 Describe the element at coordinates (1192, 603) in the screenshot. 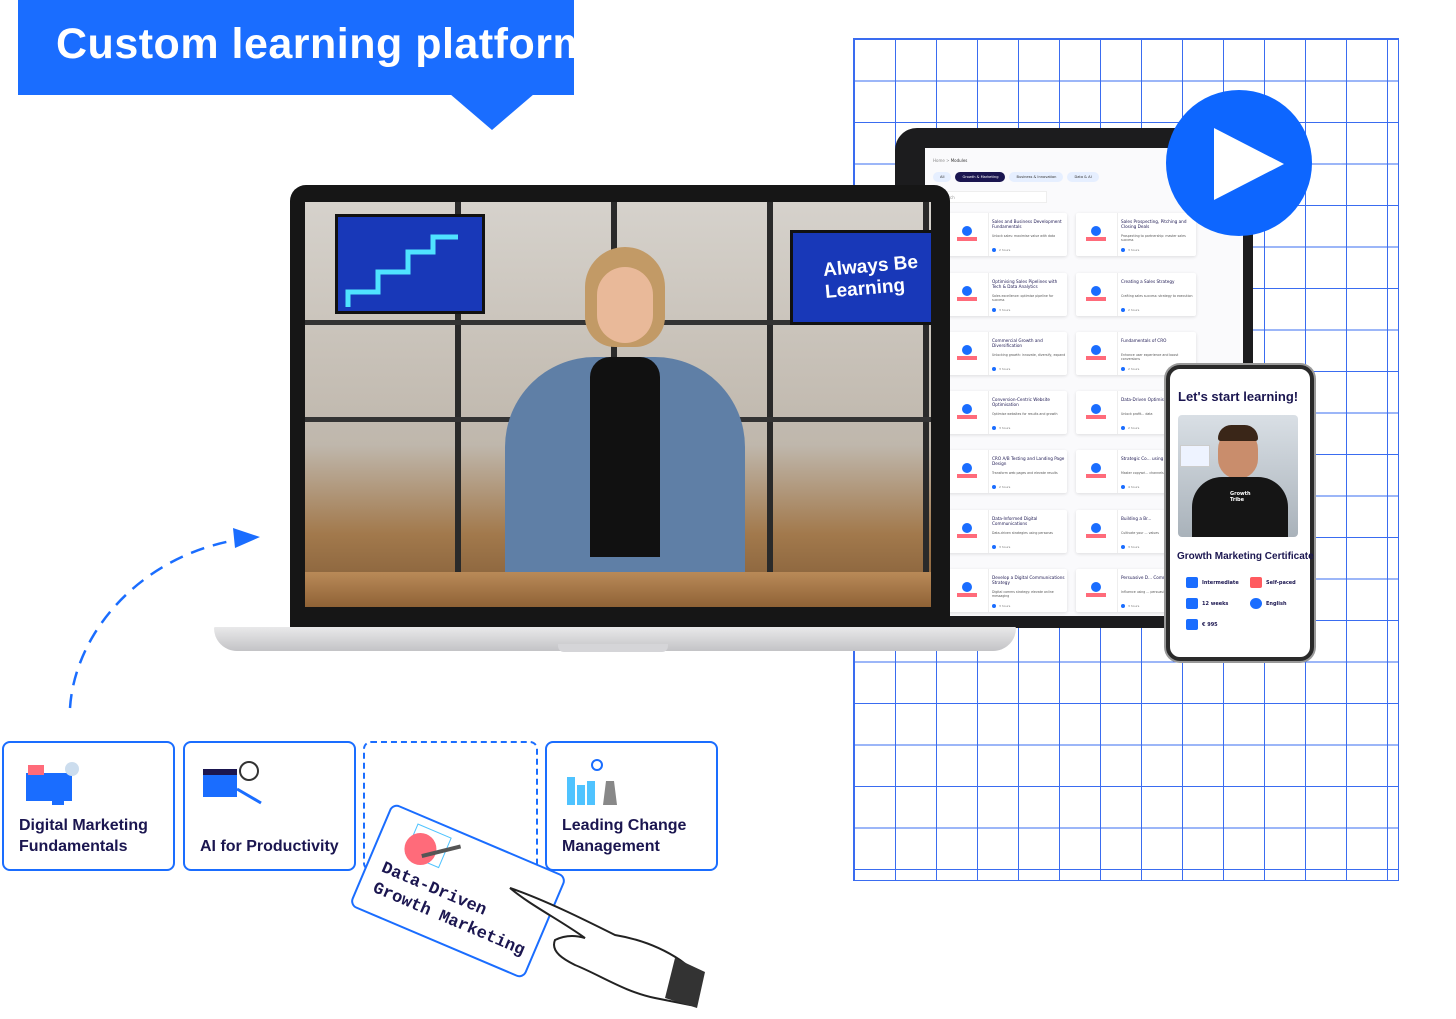

I see `calendar-icon` at that location.